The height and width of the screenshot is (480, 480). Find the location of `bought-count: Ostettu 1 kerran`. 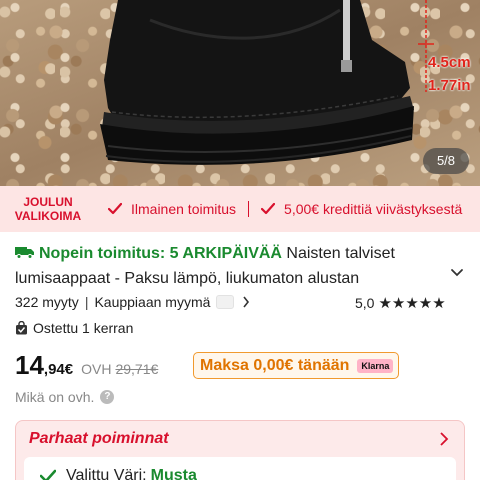

bought-count: Ostettu 1 kerran is located at coordinates (83, 328).